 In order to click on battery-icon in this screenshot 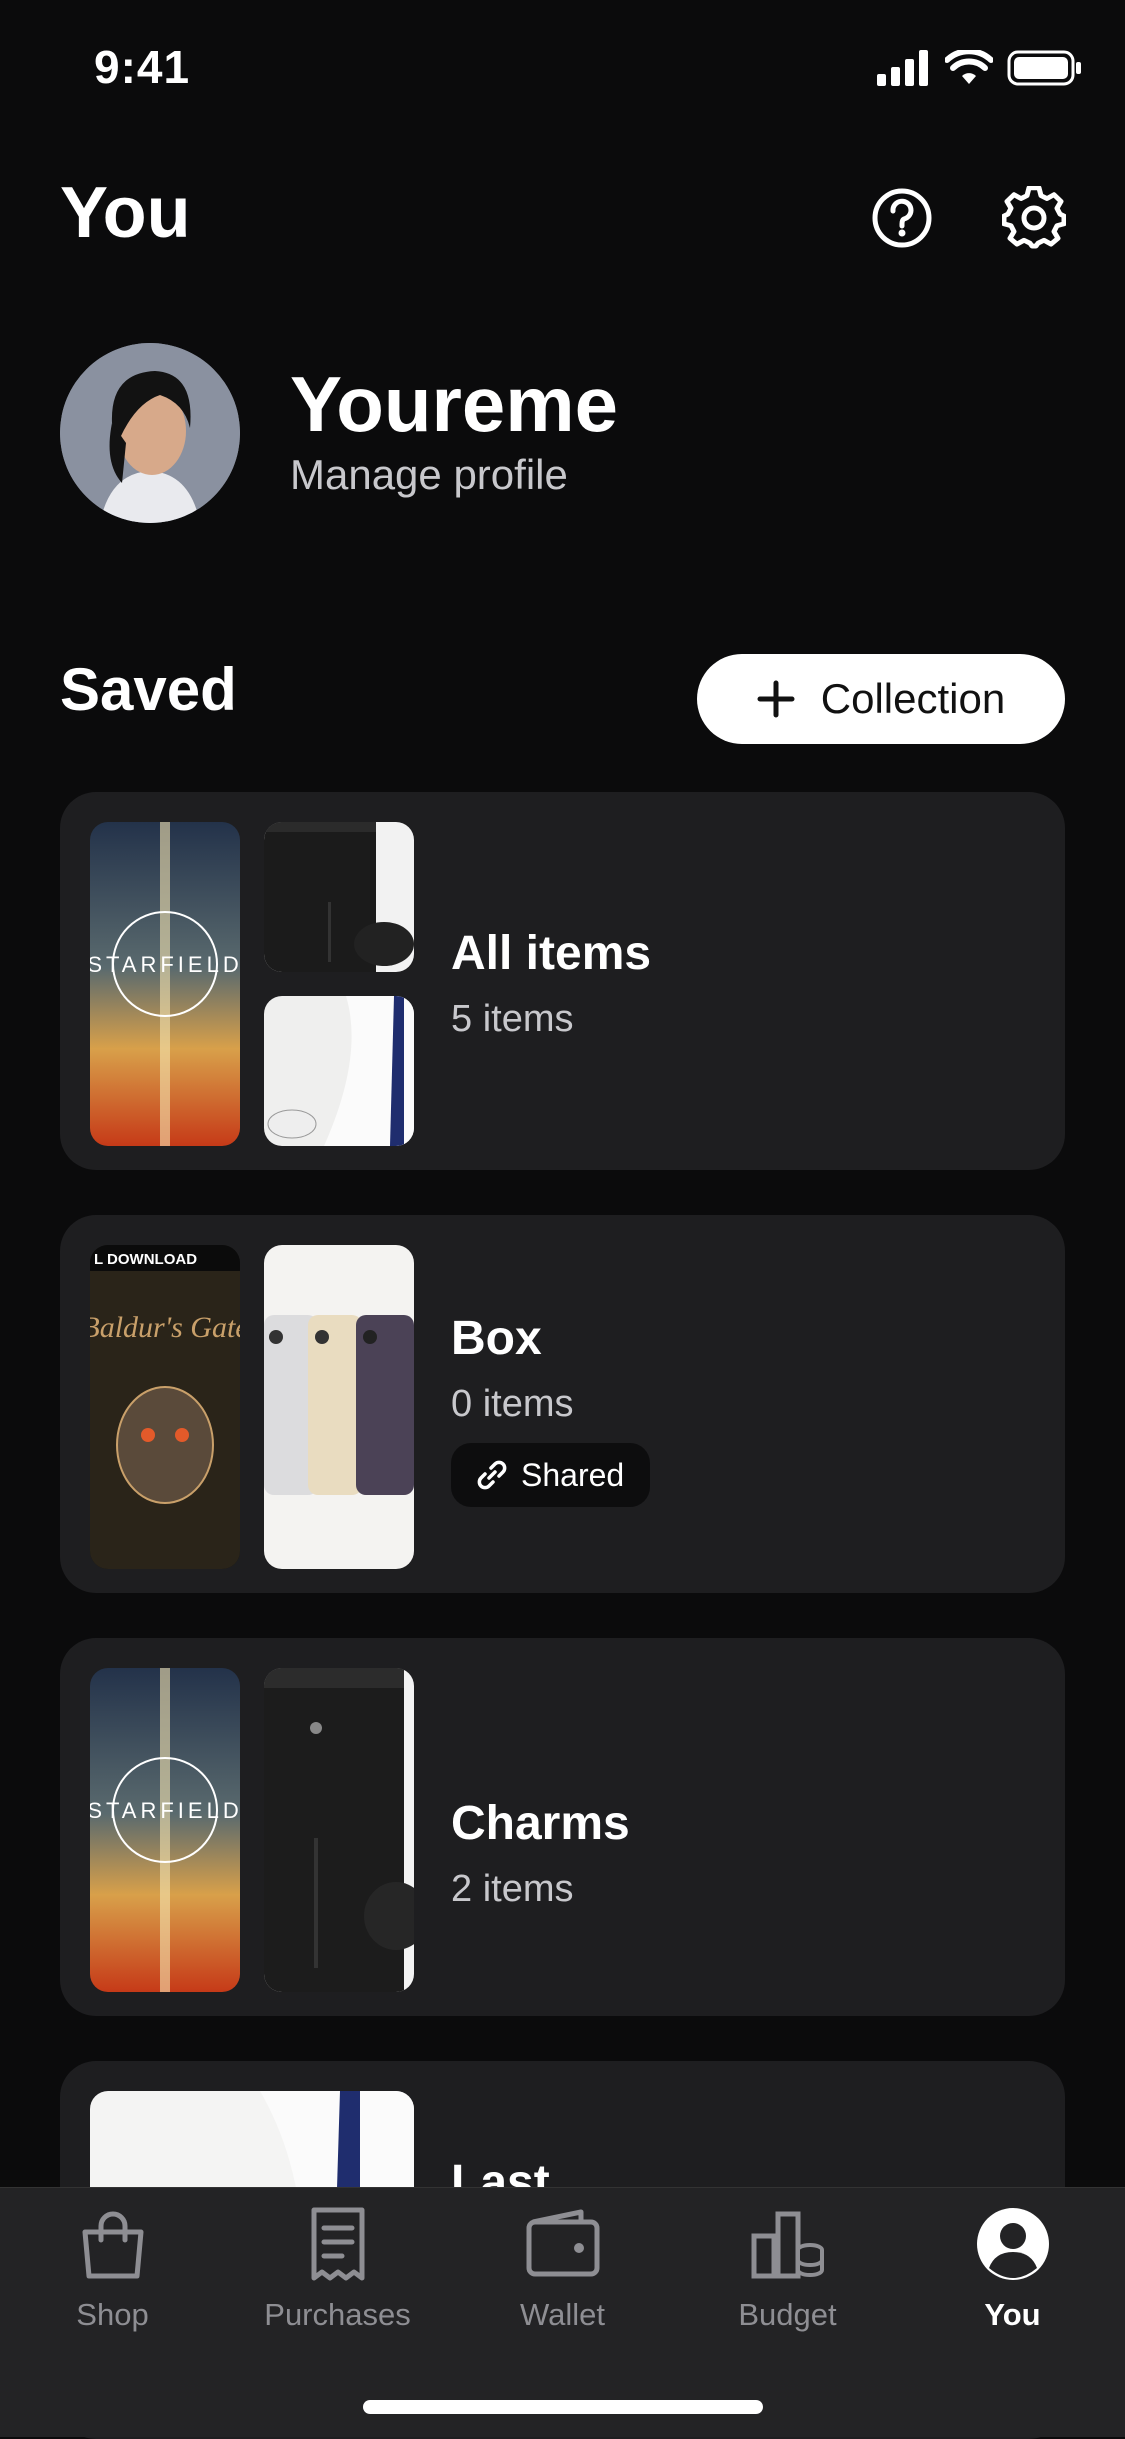, I will do `click(1044, 68)`.